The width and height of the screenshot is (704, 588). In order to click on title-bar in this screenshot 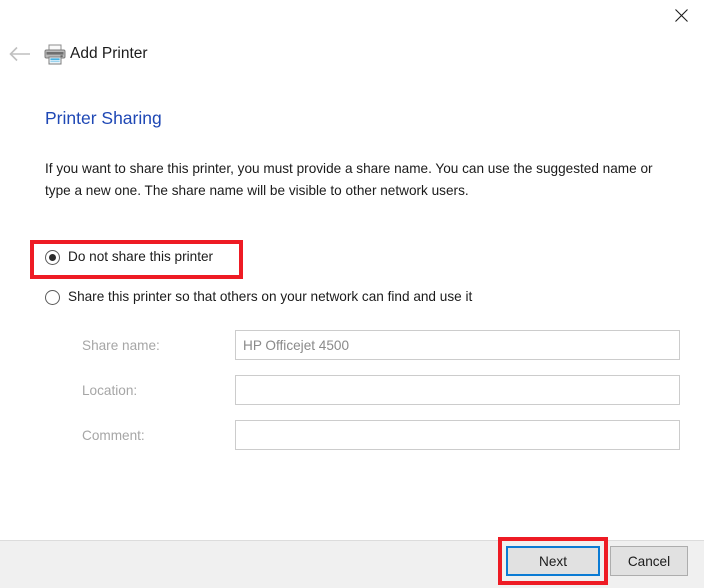, I will do `click(352, 16)`.